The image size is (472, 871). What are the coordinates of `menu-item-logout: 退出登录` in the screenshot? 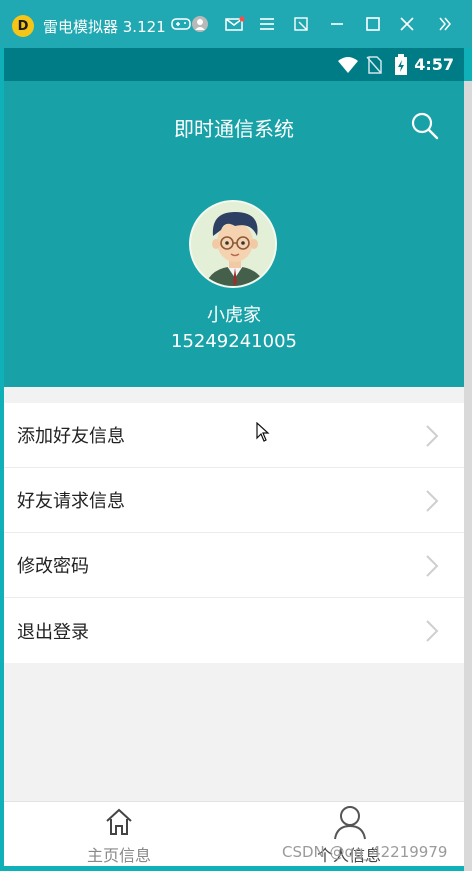 It's located at (234, 630).